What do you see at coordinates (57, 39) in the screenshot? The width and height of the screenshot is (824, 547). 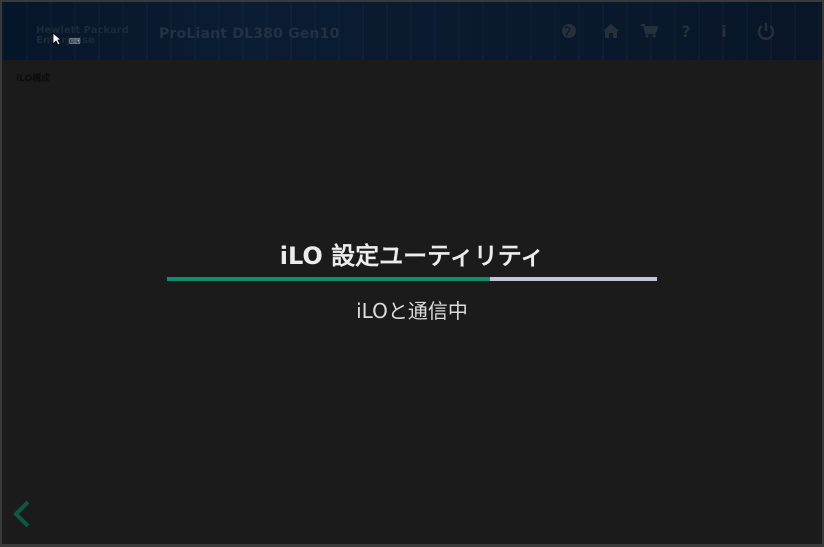 I see `mouse-cursor-icon` at bounding box center [57, 39].